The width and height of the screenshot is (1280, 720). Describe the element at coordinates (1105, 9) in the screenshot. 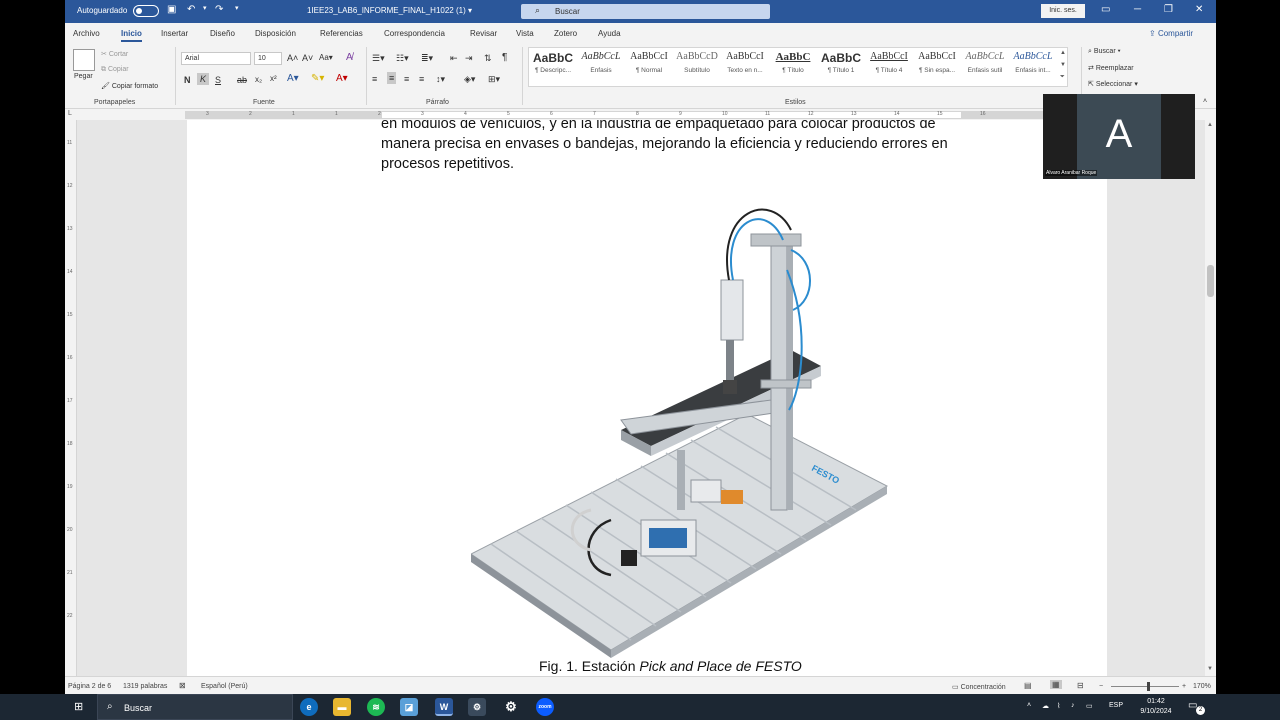

I see `ribbon-display-icon: ▭` at that location.